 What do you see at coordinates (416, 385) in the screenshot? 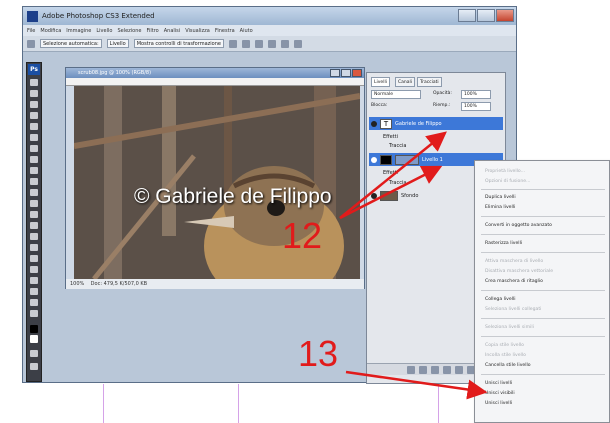
I see `arrow-to-merge-layers` at bounding box center [416, 385].